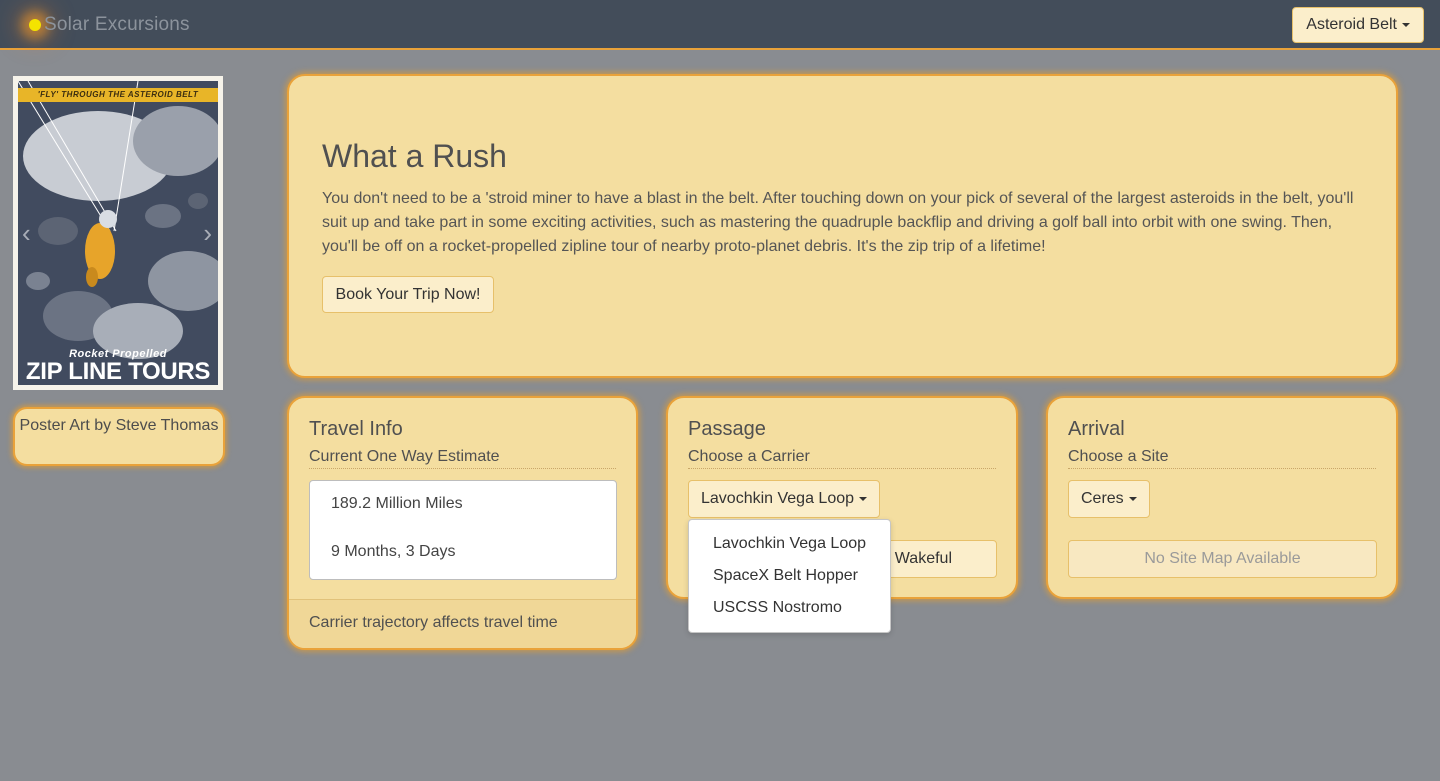 This screenshot has width=1440, height=781. I want to click on site-dropdown: Ceres, so click(1109, 499).